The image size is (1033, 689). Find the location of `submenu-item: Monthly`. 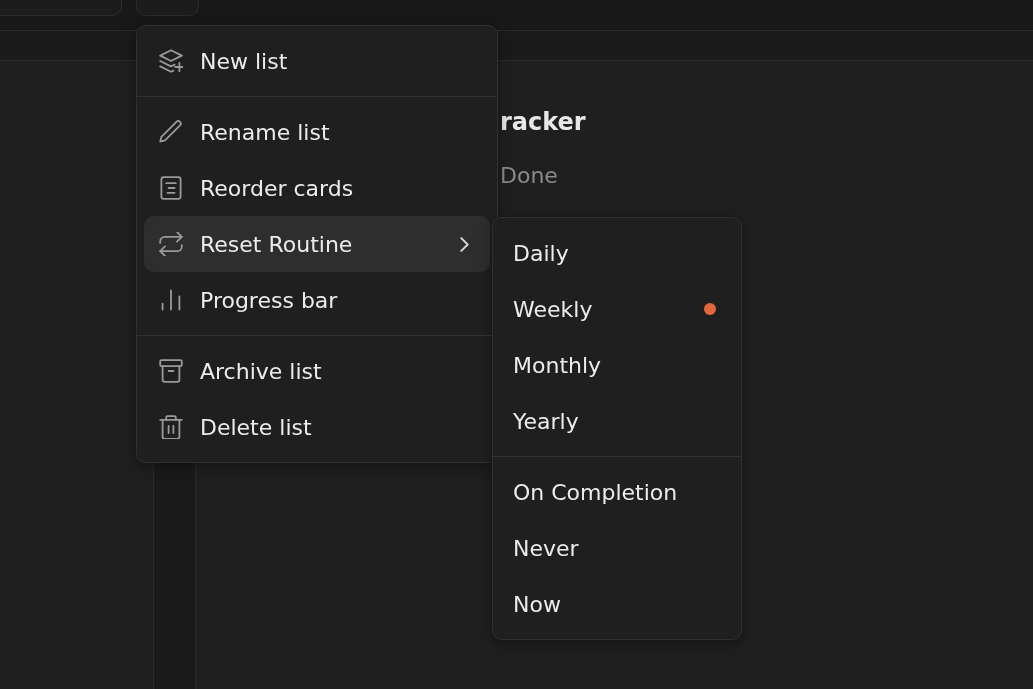

submenu-item: Monthly is located at coordinates (617, 365).